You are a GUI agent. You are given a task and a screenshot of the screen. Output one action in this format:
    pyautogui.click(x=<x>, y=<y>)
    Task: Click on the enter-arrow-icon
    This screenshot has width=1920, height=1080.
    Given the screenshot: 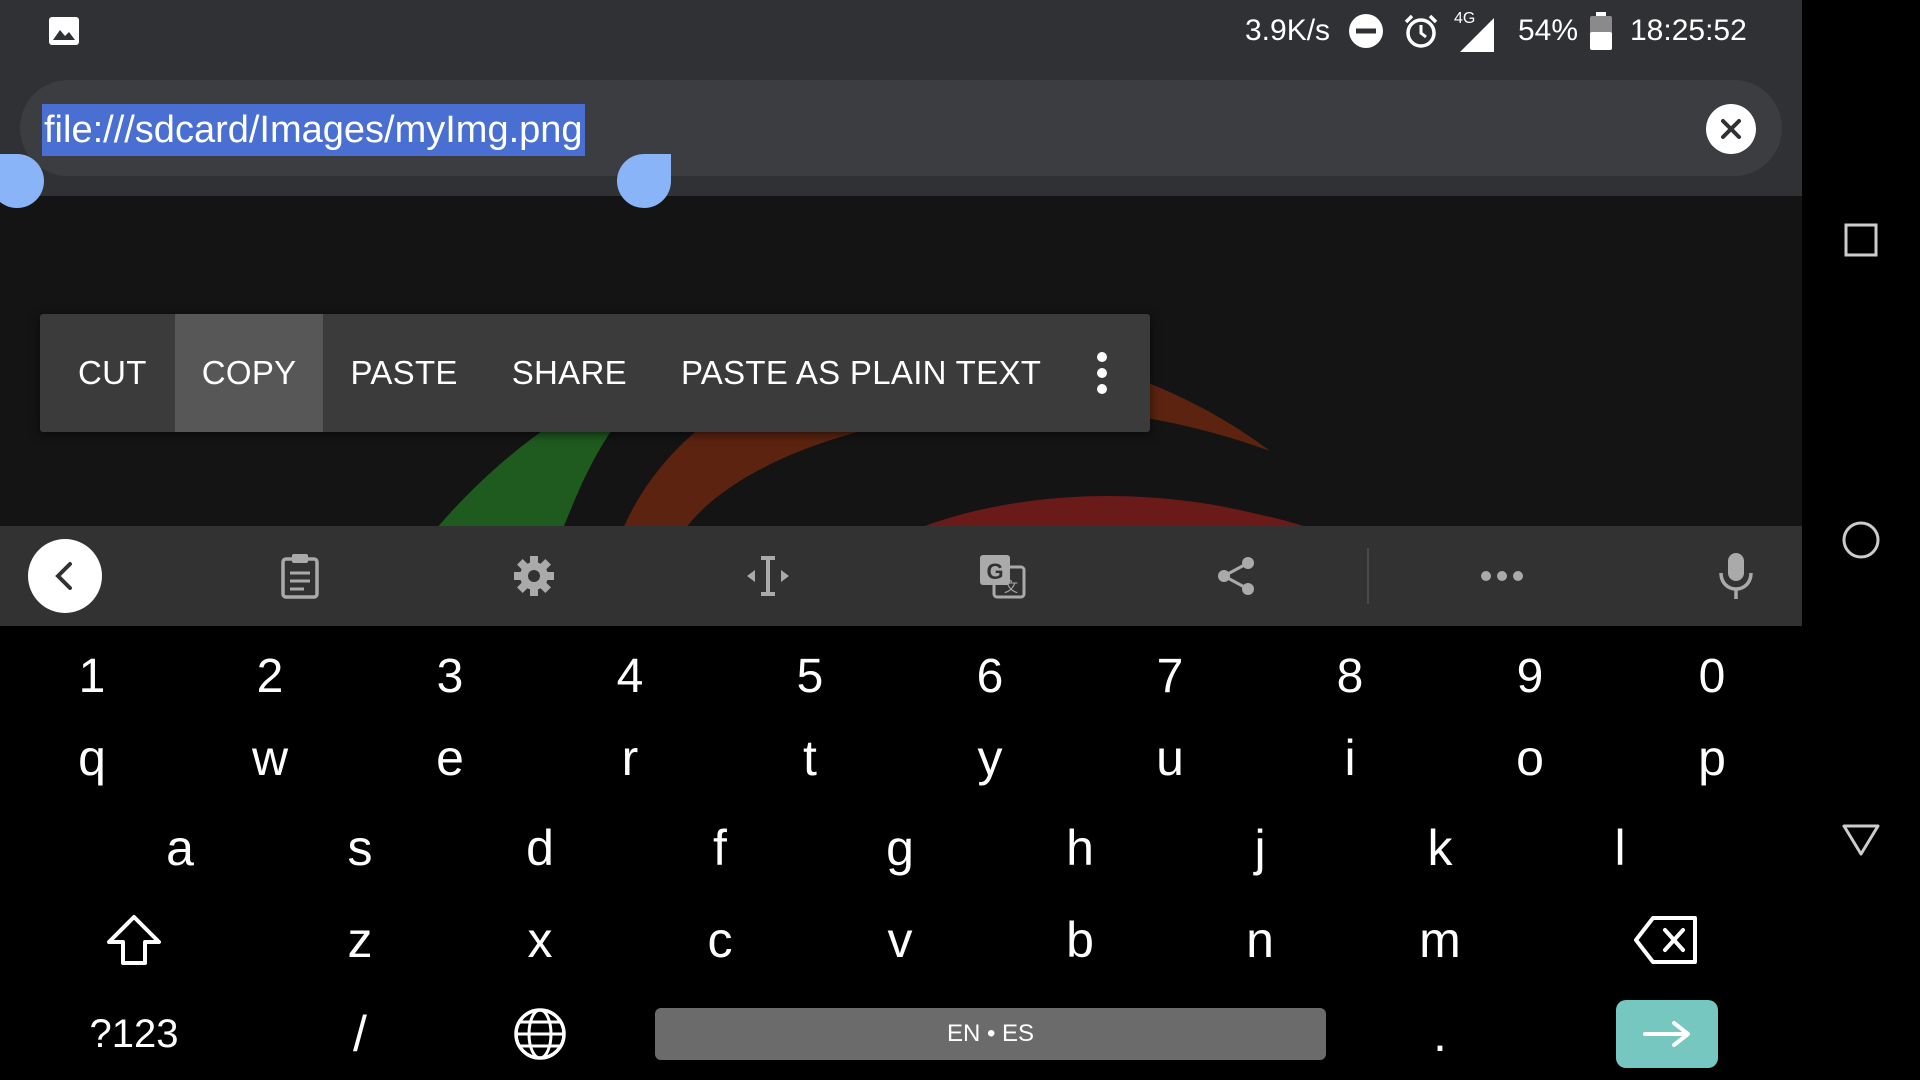 What is the action you would take?
    pyautogui.click(x=1667, y=1034)
    